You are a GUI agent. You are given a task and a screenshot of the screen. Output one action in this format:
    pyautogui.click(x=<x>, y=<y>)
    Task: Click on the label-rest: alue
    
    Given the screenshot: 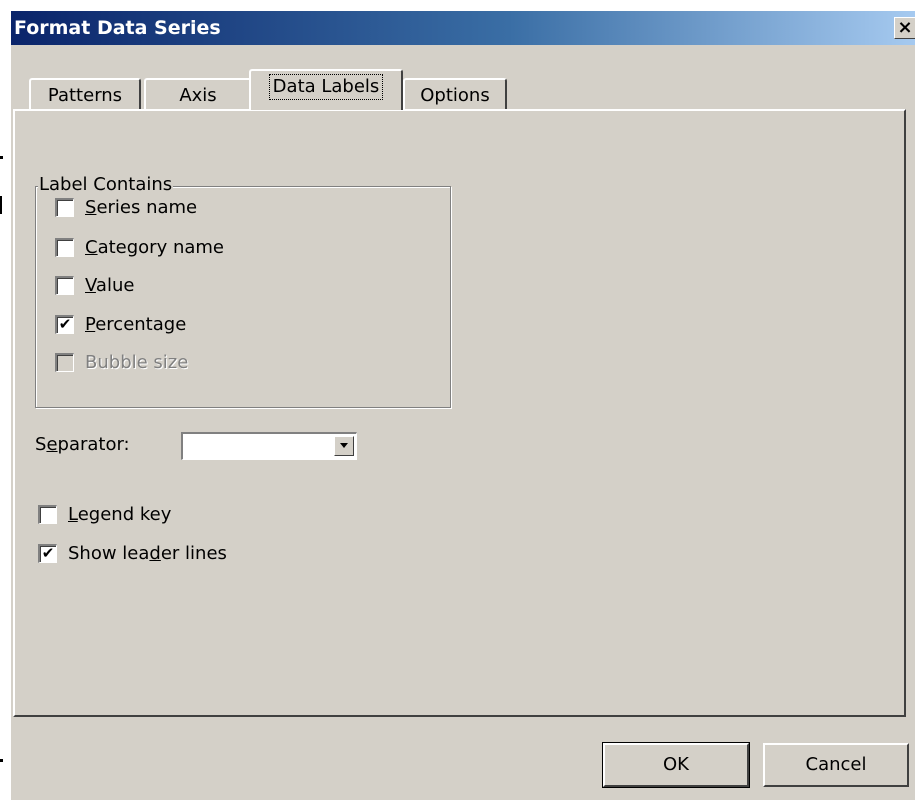 What is the action you would take?
    pyautogui.click(x=115, y=285)
    